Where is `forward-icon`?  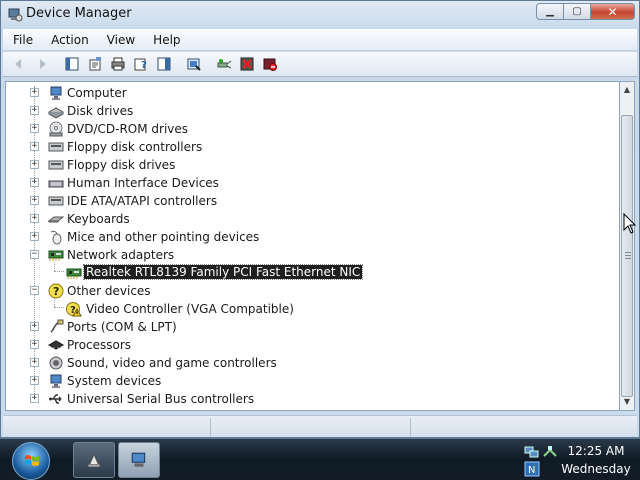
forward-icon is located at coordinates (42, 64).